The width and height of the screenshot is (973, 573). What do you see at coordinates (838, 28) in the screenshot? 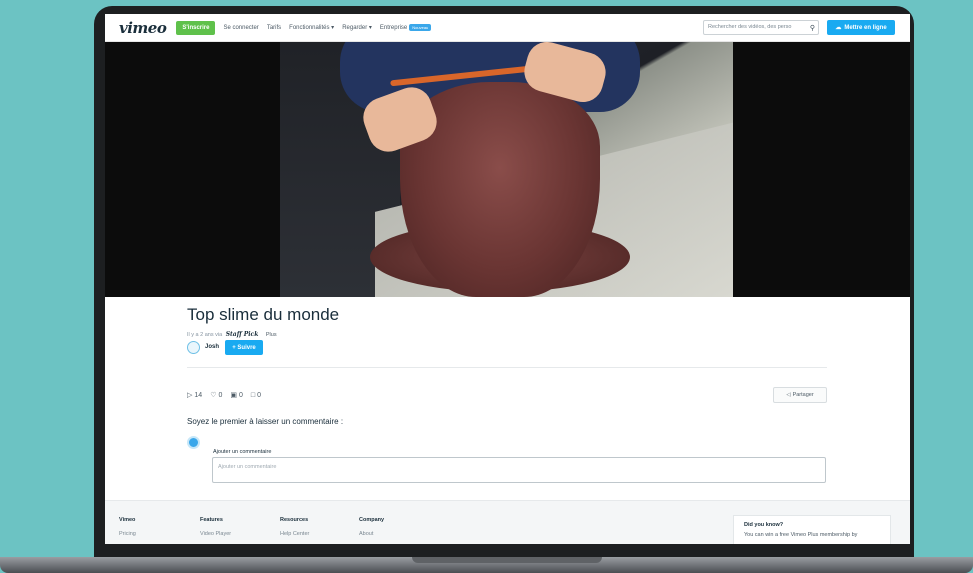
I see `upload-icon: ☁` at bounding box center [838, 28].